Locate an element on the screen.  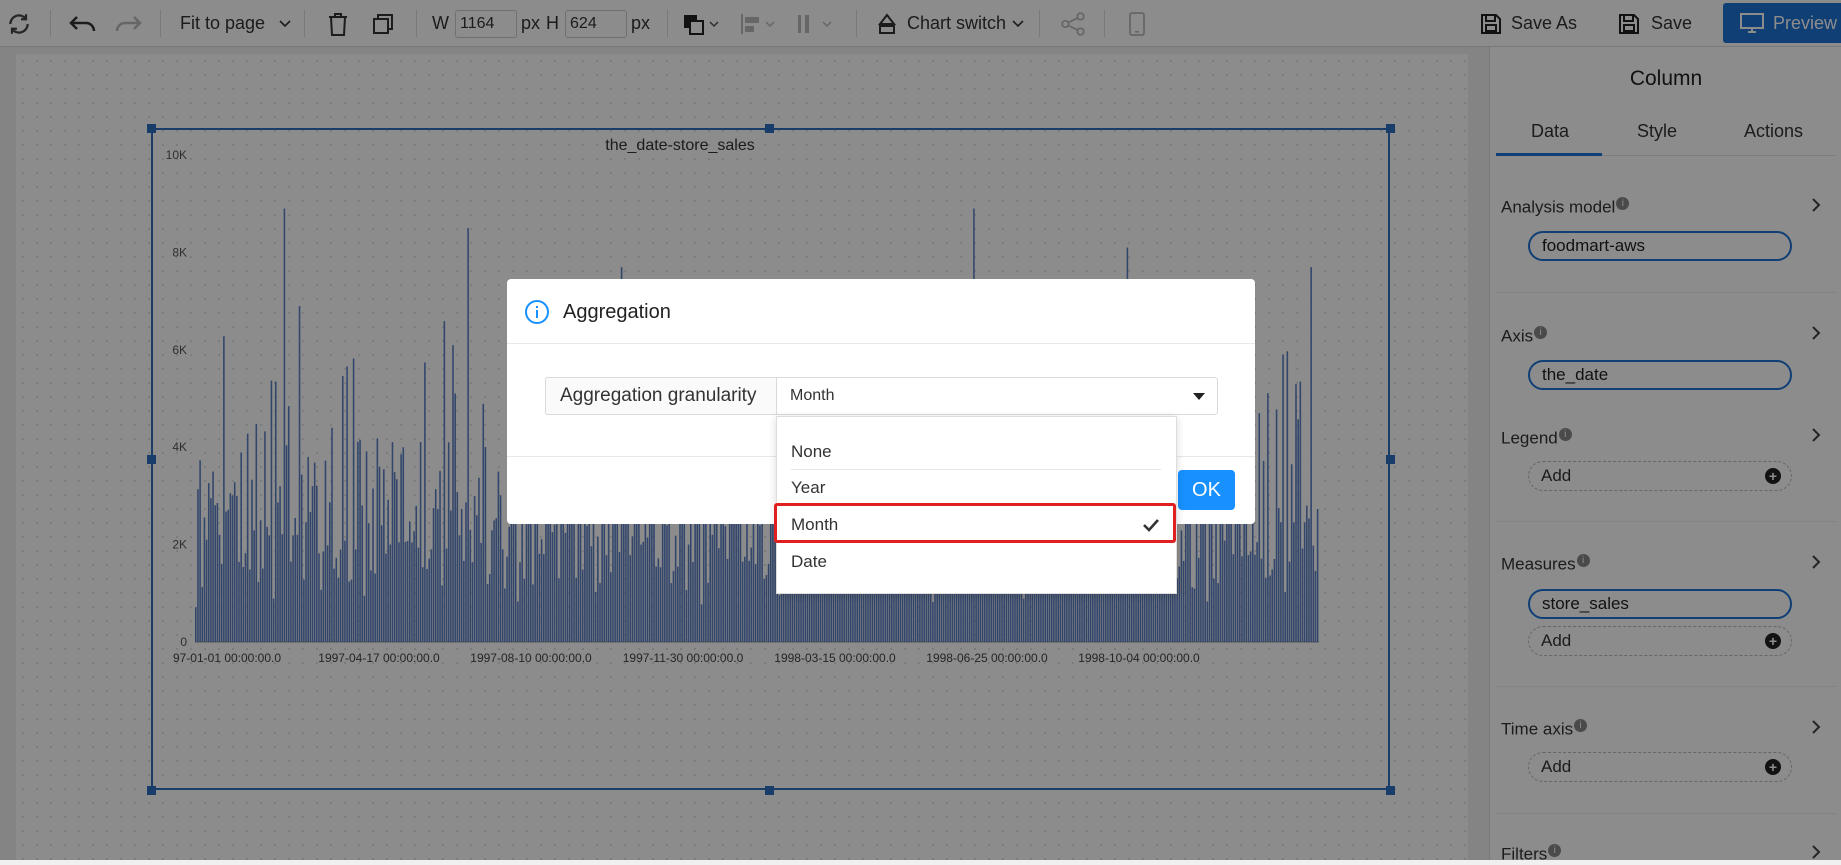
info-icon is located at coordinates (537, 312).